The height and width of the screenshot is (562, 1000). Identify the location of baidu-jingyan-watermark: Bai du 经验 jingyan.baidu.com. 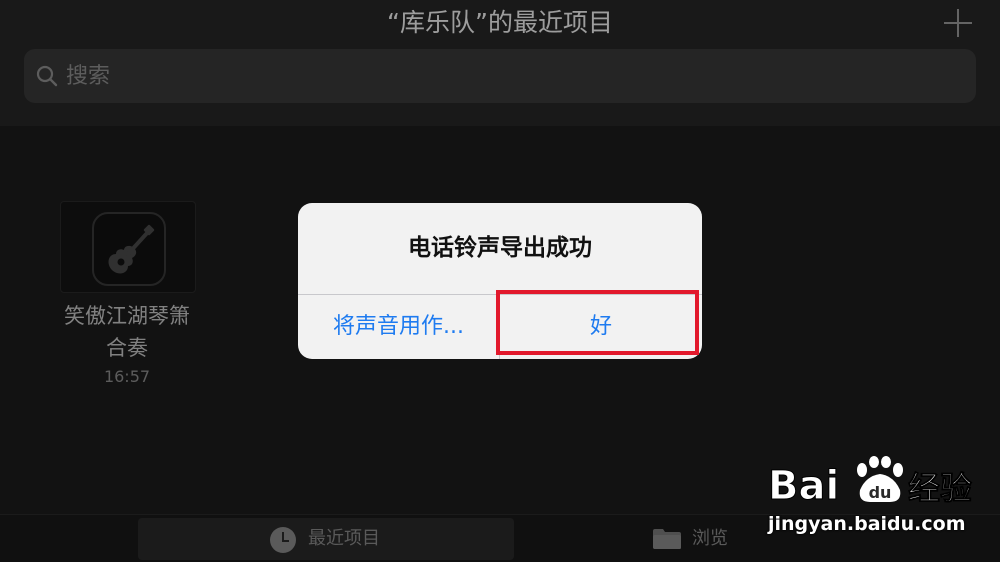
(875, 497).